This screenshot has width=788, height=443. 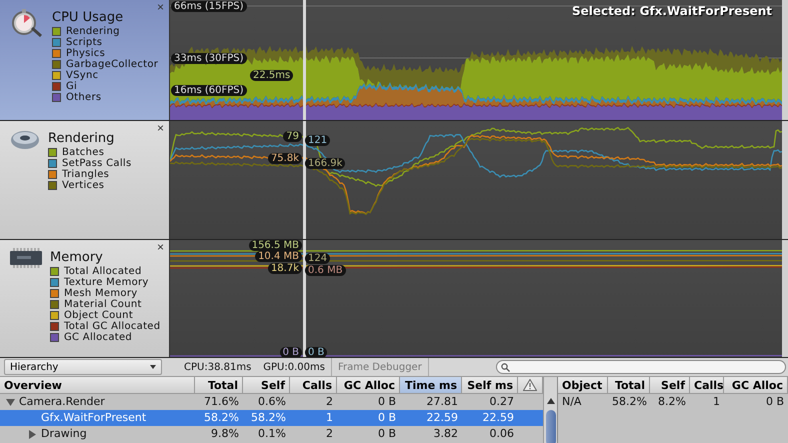 What do you see at coordinates (278, 256) in the screenshot?
I see `chart-value-label: 10.4 MB` at bounding box center [278, 256].